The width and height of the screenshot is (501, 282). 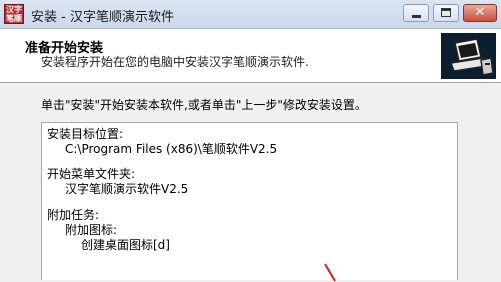 I want to click on window-title: 安装 - 汉字笔顺演示软件, so click(x=102, y=17).